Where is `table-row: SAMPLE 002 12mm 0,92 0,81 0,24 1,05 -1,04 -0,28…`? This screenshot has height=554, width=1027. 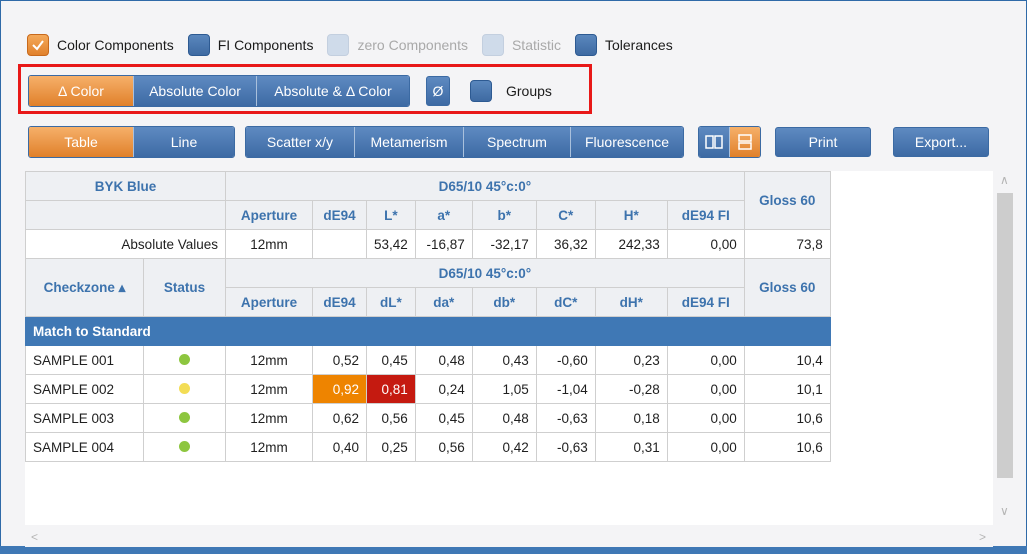
table-row: SAMPLE 002 12mm 0,92 0,81 0,24 1,05 -1,04 -0,28… is located at coordinates (428, 389).